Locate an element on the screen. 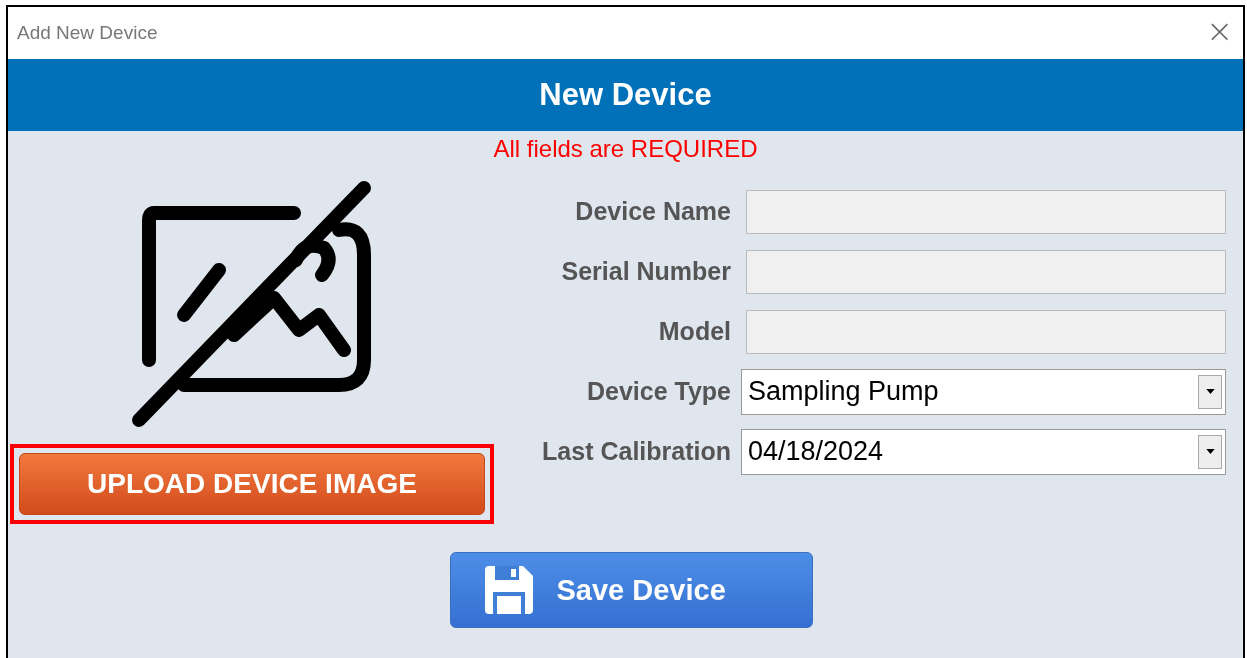 The height and width of the screenshot is (658, 1247). close-button: × is located at coordinates (1219, 33).